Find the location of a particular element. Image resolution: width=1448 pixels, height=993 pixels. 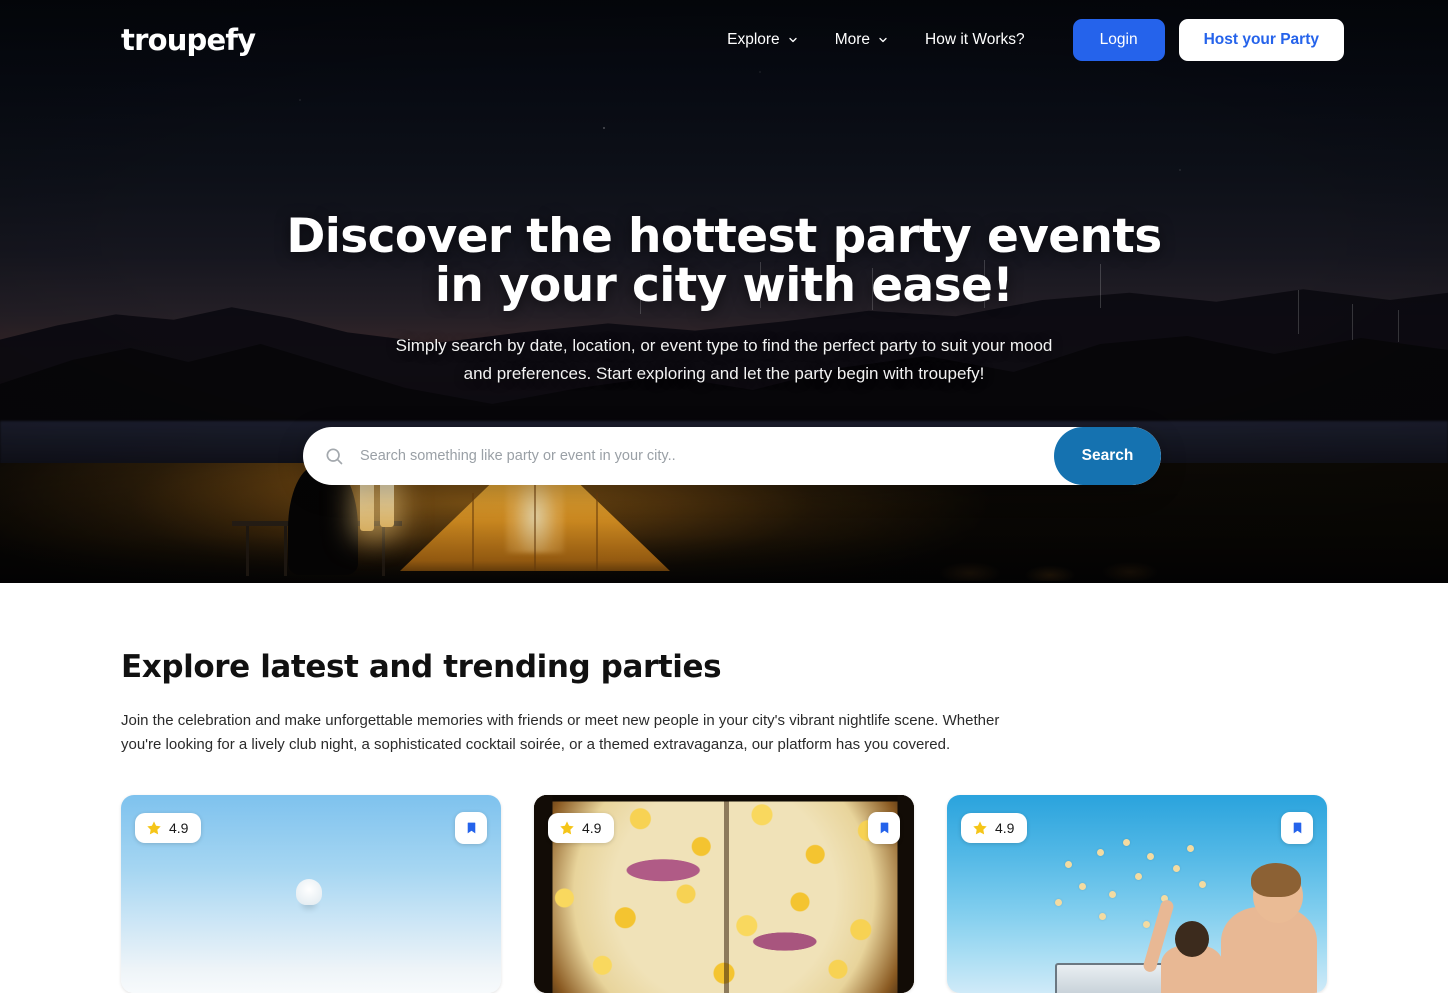

explore-heading: Explore latest and trending parties is located at coordinates (421, 667).